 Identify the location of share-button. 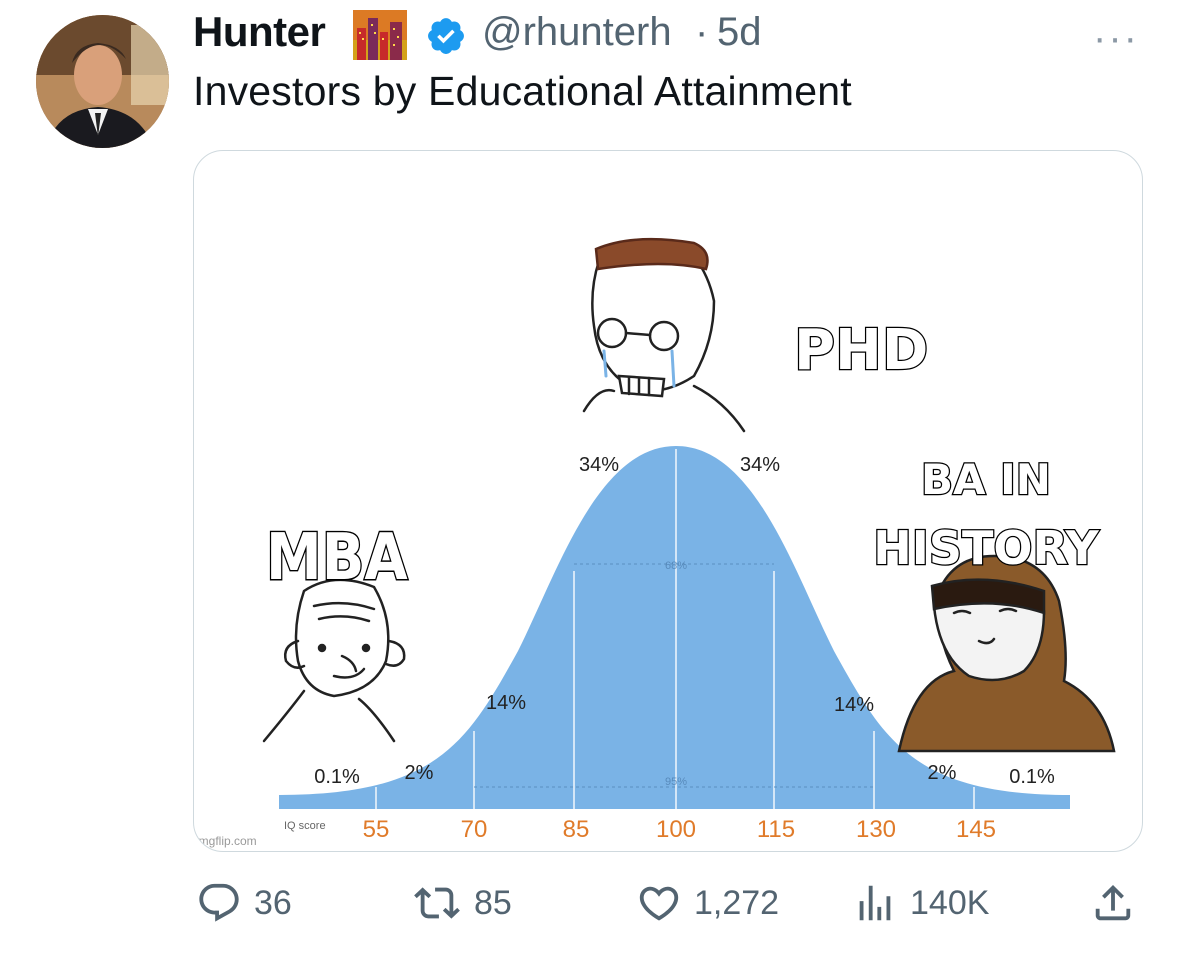
(1119, 903).